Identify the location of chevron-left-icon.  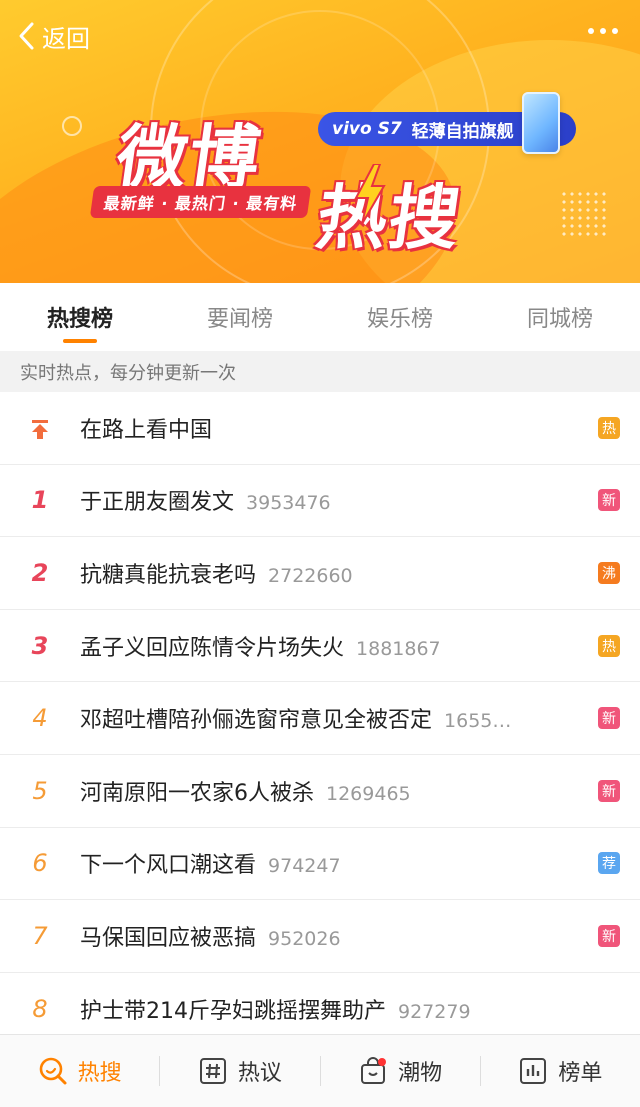
(26, 36).